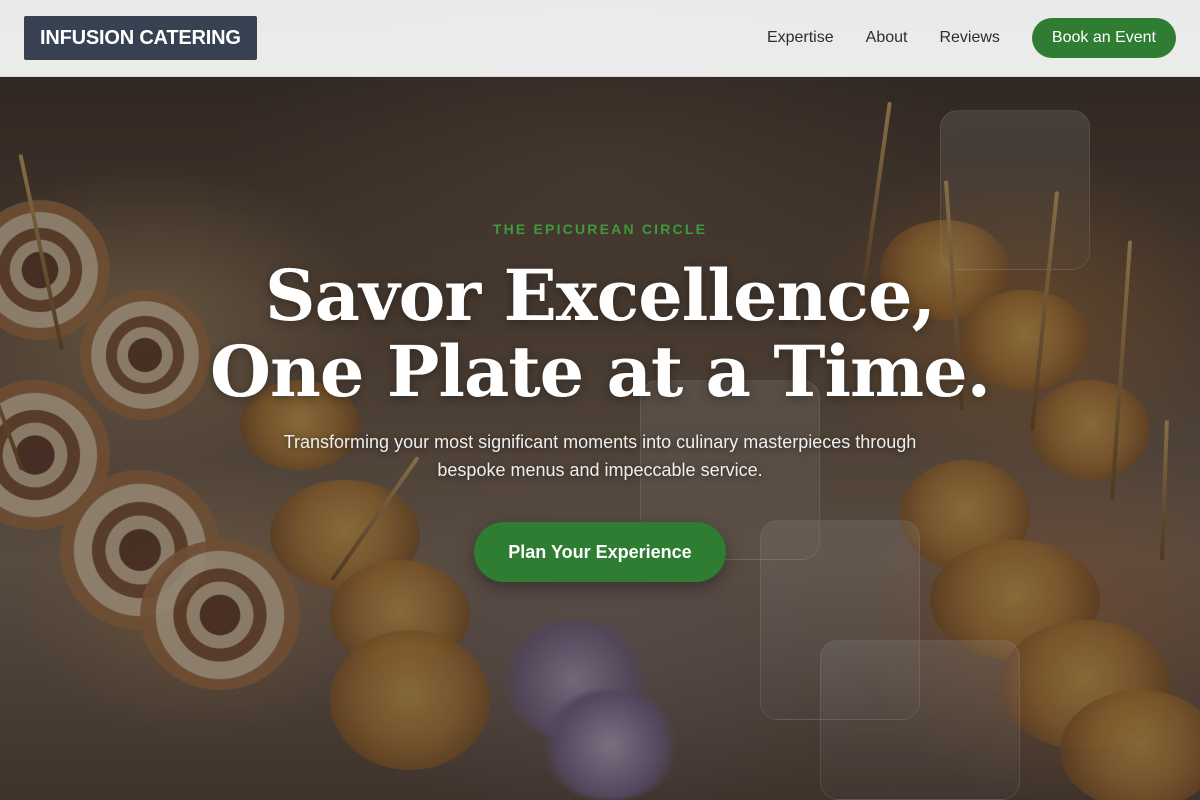 The width and height of the screenshot is (1200, 800). I want to click on book-event-button: Book an Event, so click(1103, 38).